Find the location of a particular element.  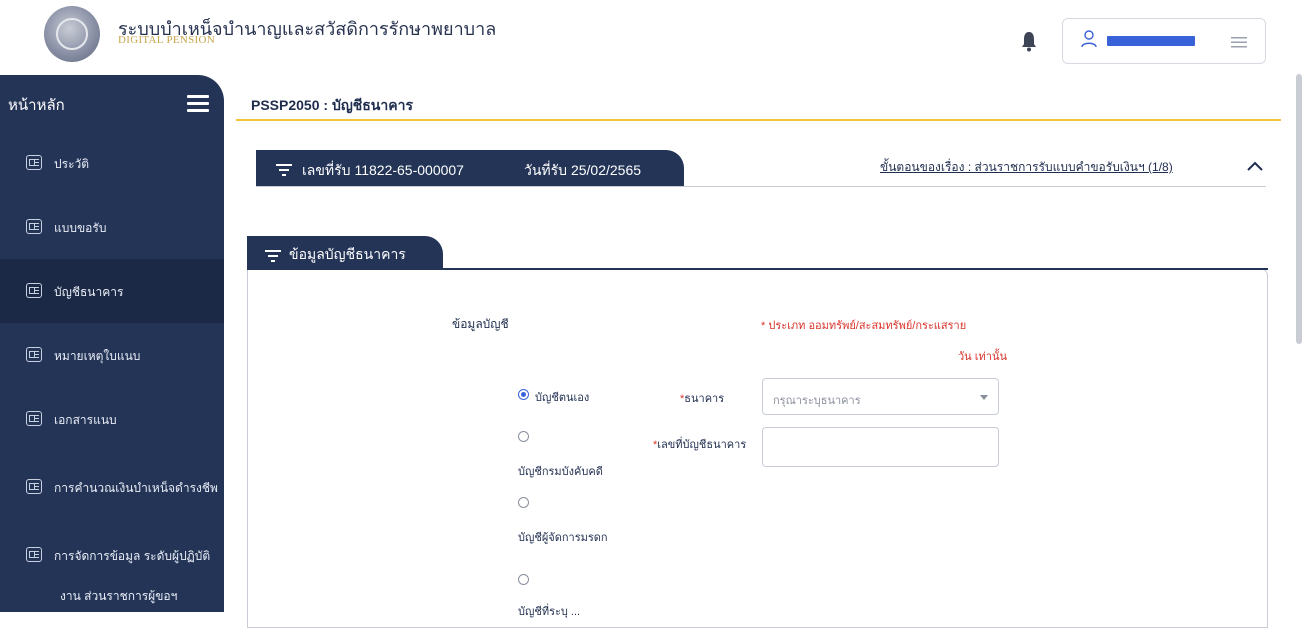

user-icon is located at coordinates (1089, 39).